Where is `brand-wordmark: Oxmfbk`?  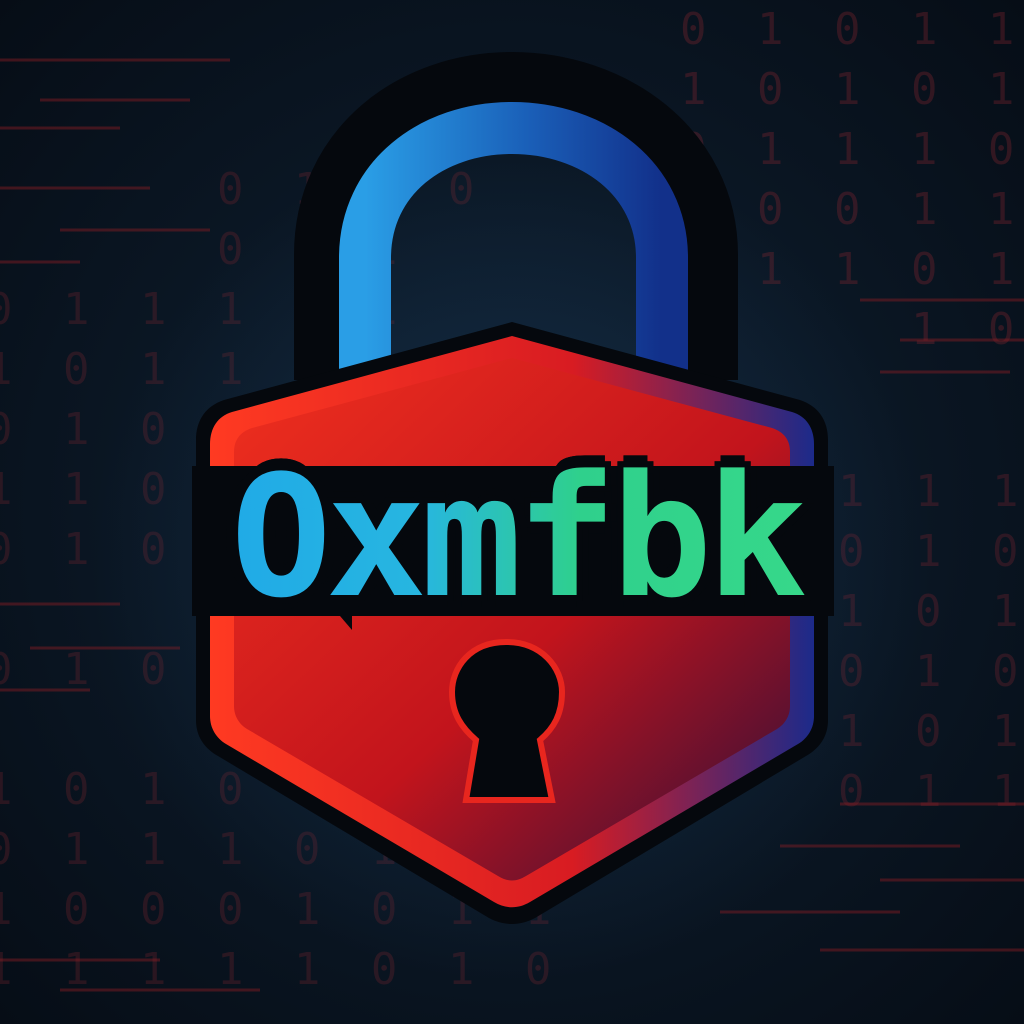
brand-wordmark: Oxmfbk is located at coordinates (516, 537).